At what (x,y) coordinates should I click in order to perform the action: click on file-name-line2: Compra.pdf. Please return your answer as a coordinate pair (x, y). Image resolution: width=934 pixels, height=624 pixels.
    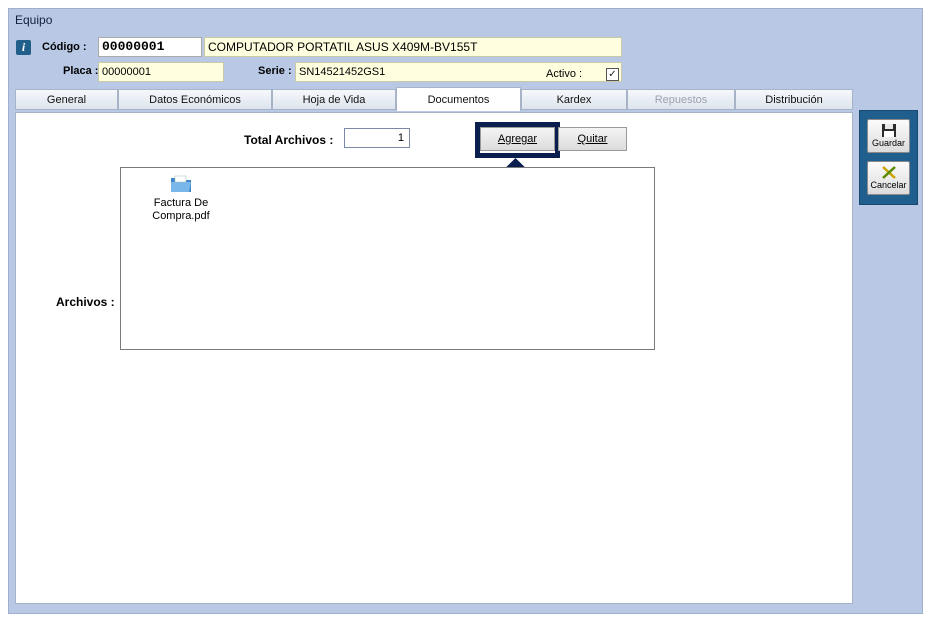
    Looking at the image, I should click on (181, 216).